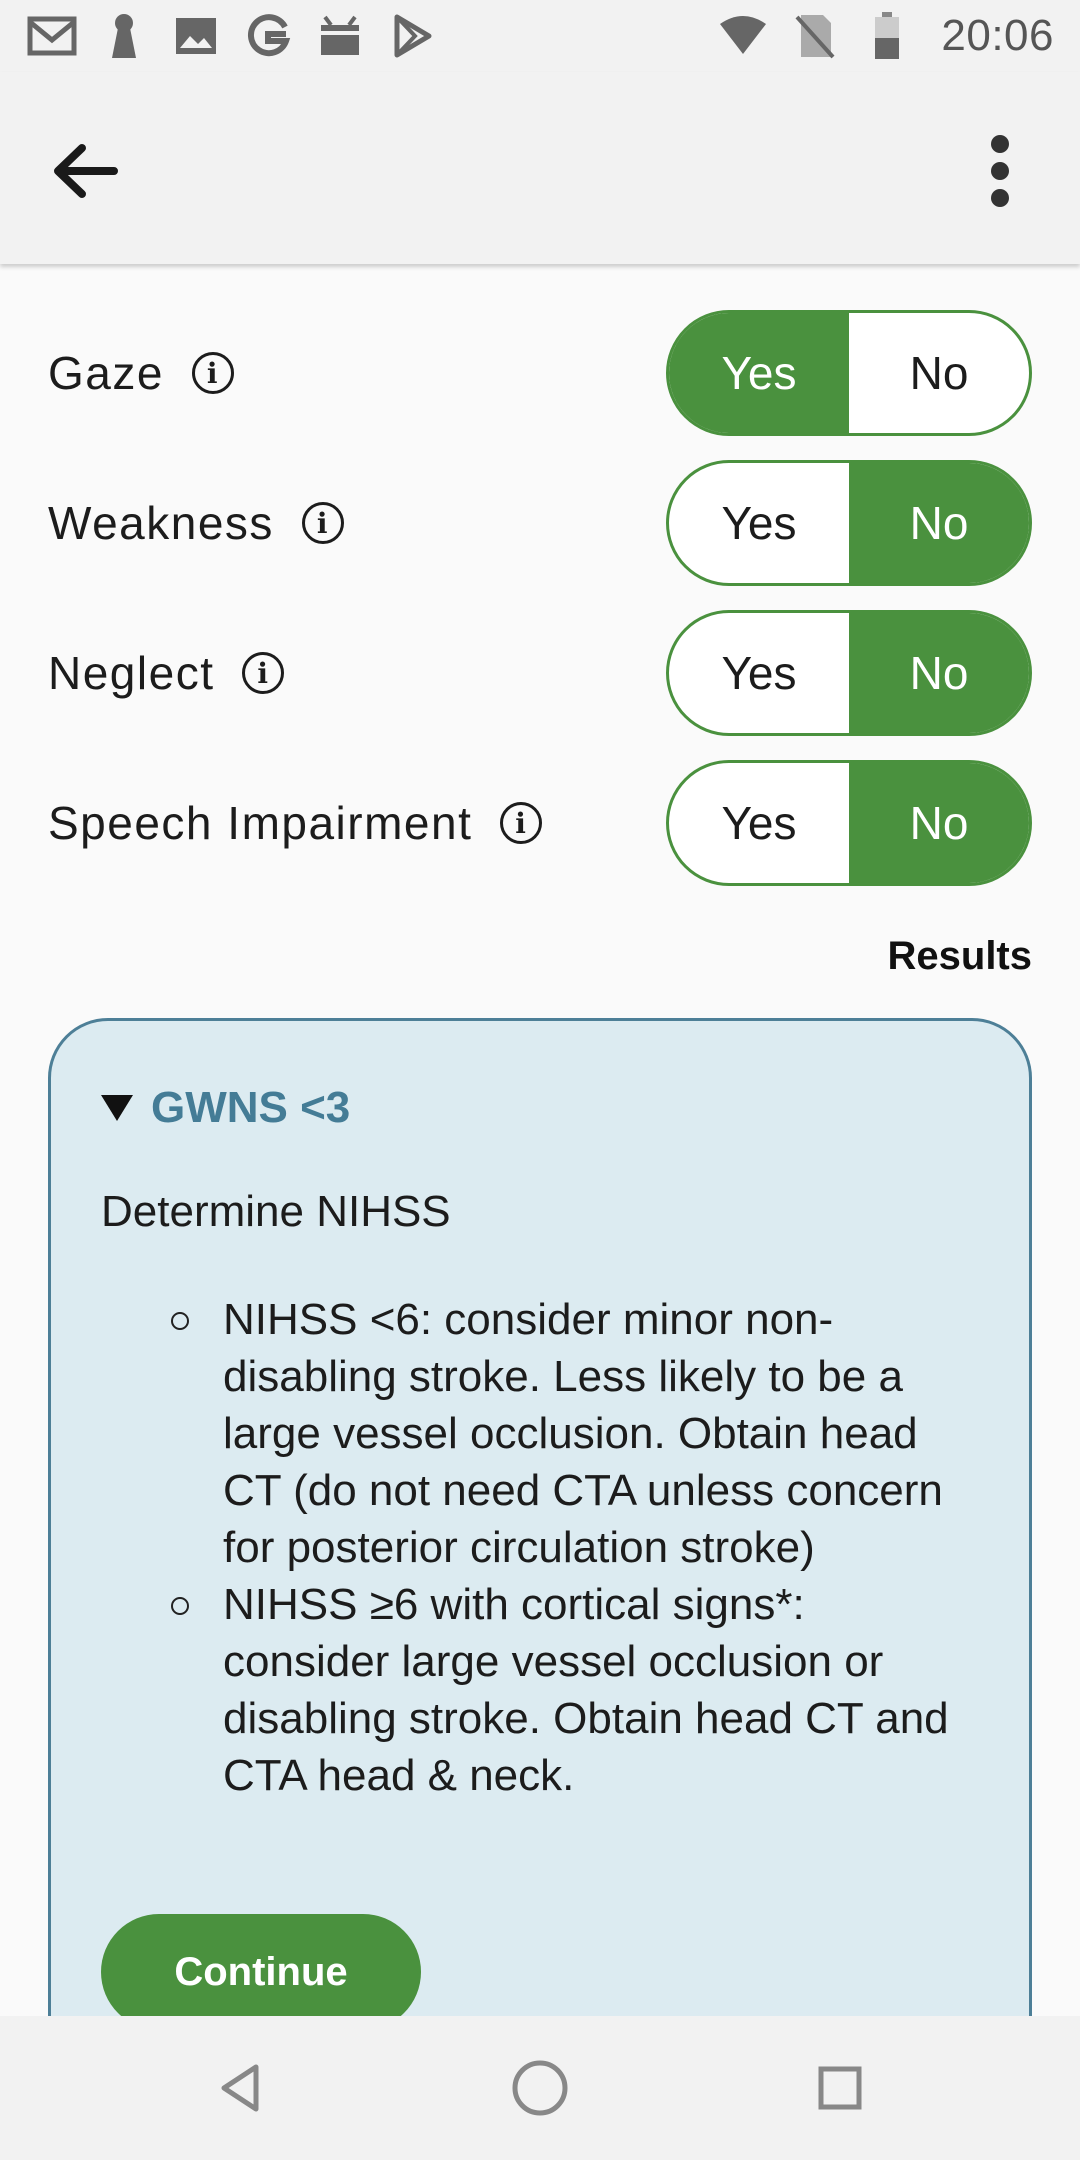 Image resolution: width=1080 pixels, height=2160 pixels. I want to click on status-bar-notifications, so click(232, 36).